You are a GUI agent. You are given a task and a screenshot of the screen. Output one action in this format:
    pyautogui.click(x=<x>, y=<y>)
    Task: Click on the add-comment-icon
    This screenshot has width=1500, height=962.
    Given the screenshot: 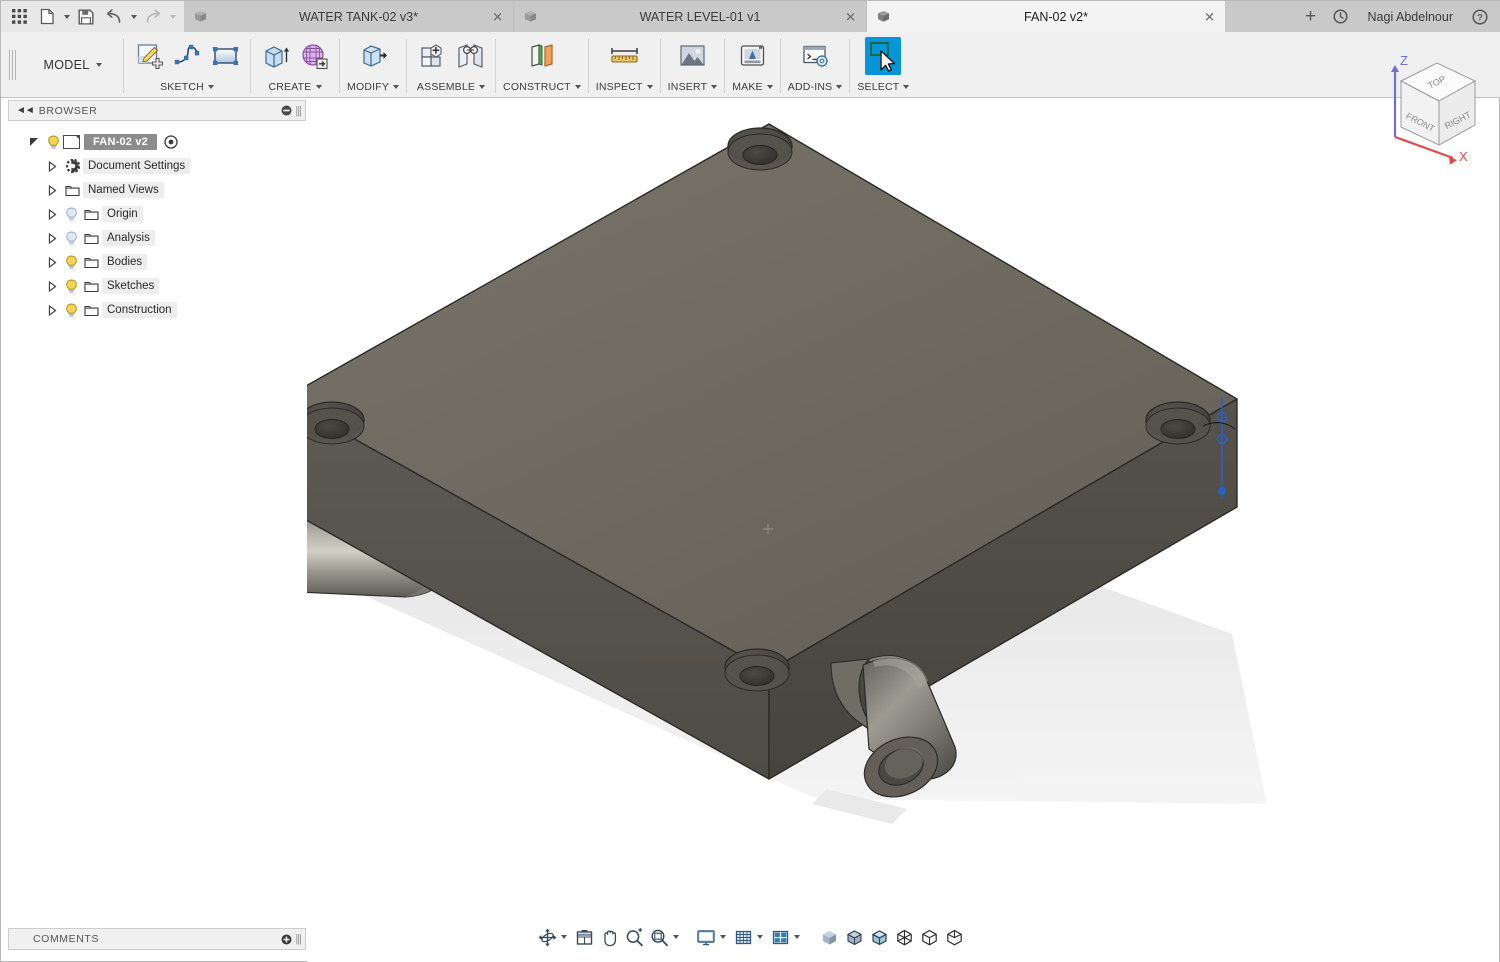 What is the action you would take?
    pyautogui.click(x=288, y=939)
    